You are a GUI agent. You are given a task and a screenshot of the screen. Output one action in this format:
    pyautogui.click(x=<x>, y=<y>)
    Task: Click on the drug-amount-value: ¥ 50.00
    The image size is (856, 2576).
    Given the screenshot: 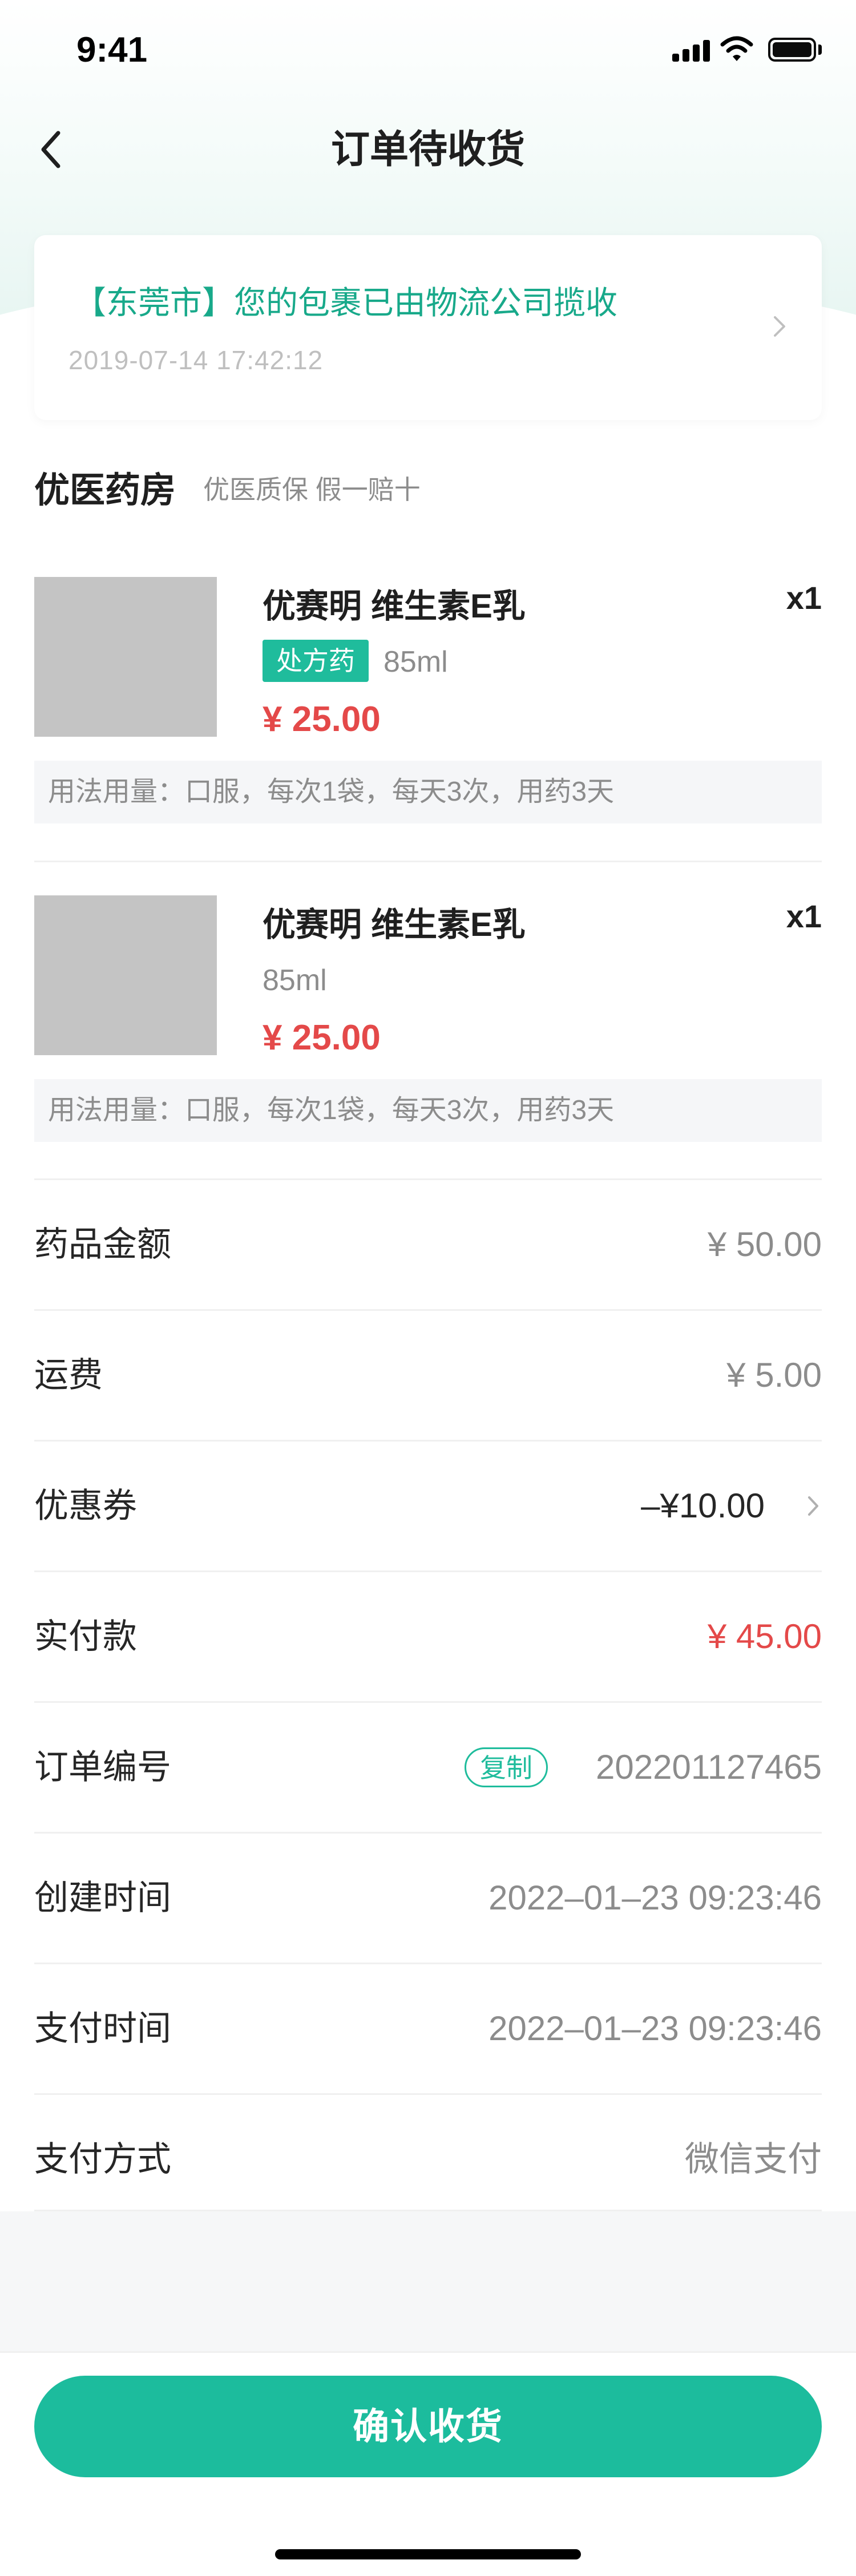 What is the action you would take?
    pyautogui.click(x=764, y=1244)
    